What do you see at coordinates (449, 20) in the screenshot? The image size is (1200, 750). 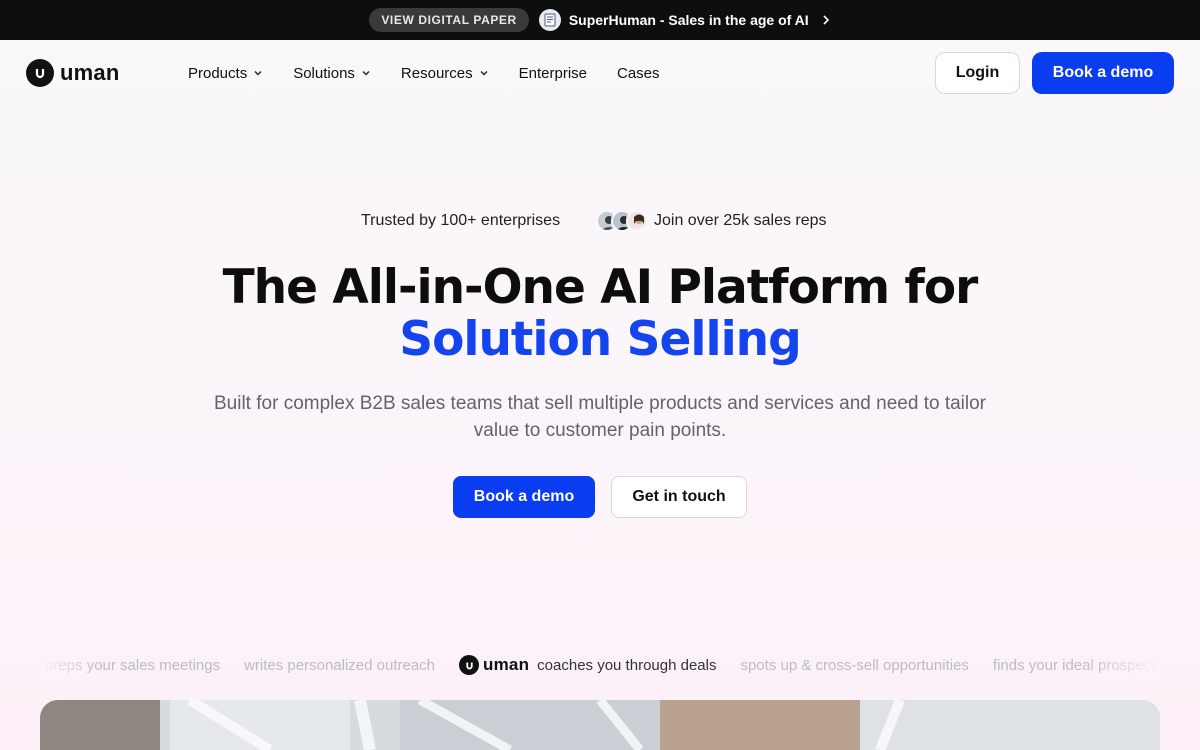 I see `view-digital-paper-pill: VIEW DIGITAL PAPER` at bounding box center [449, 20].